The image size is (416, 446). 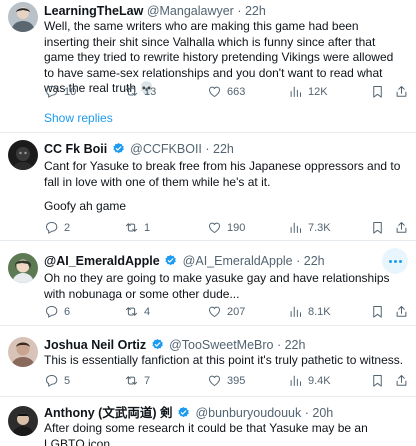 I want to click on tweet-header: Anthony (文武両道) 剣 @bunburyoudouuk · 20h, so click(x=189, y=413).